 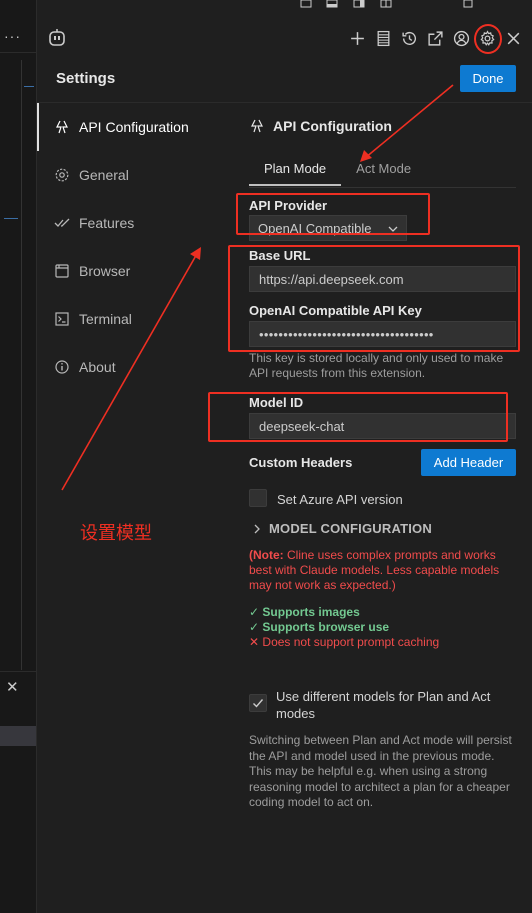 What do you see at coordinates (116, 533) in the screenshot?
I see `annotation-label: 设置模型` at bounding box center [116, 533].